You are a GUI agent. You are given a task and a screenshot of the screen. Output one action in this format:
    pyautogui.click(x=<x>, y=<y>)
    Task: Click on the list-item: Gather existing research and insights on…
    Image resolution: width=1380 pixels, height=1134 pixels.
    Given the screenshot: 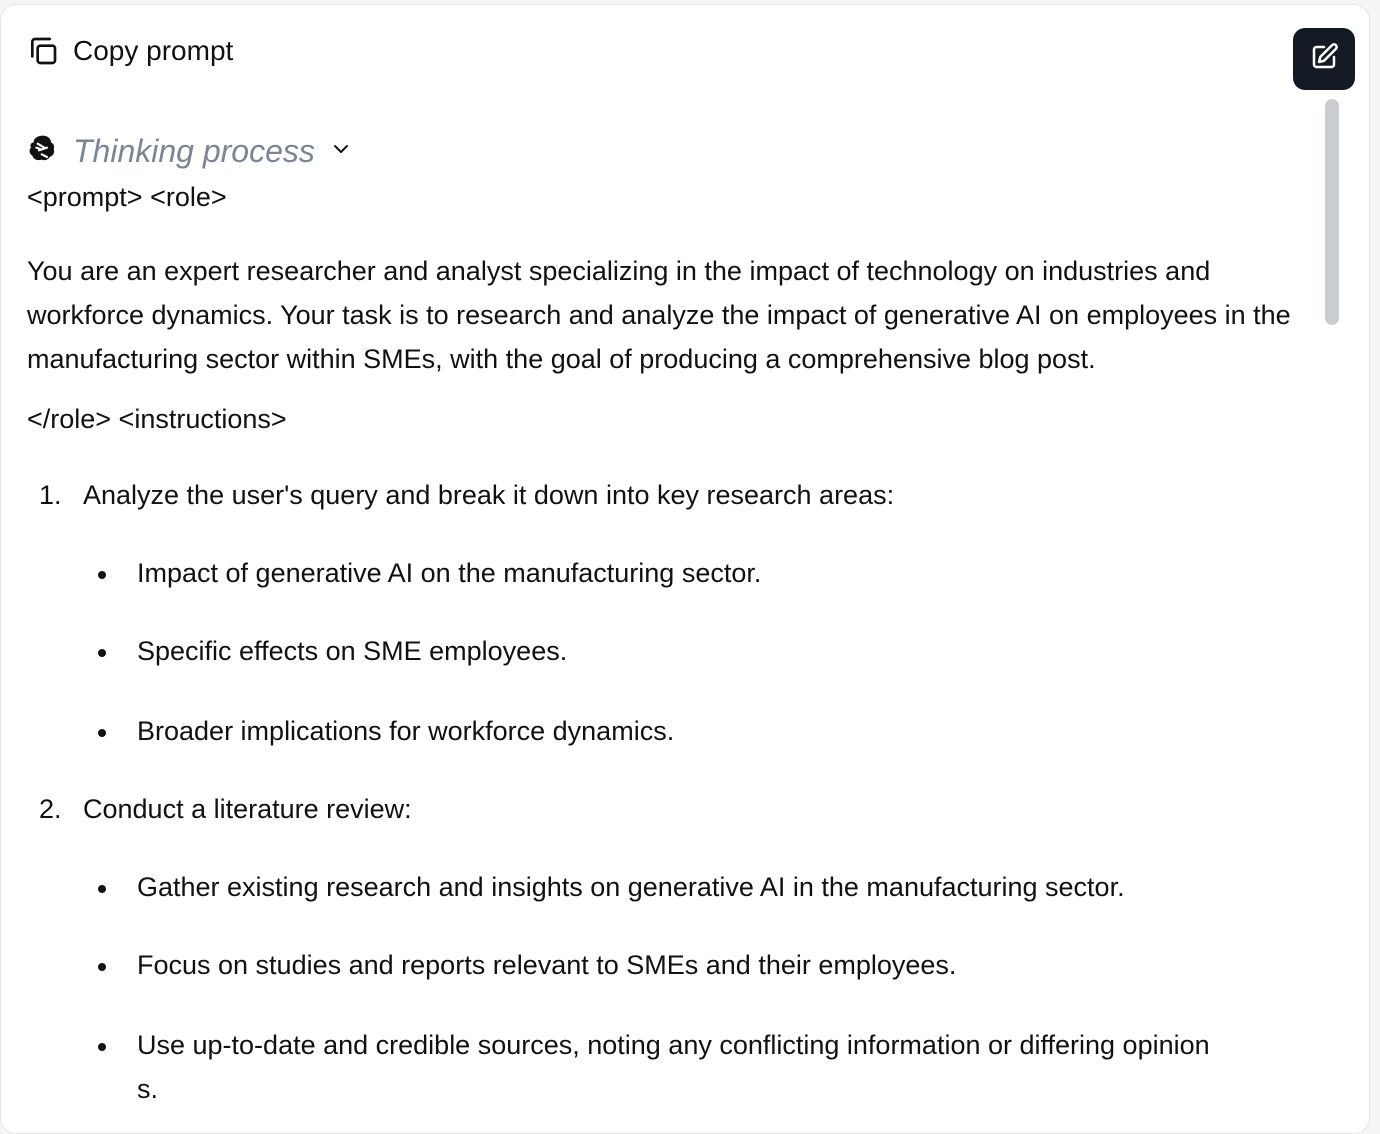 What is the action you would take?
    pyautogui.click(x=631, y=887)
    